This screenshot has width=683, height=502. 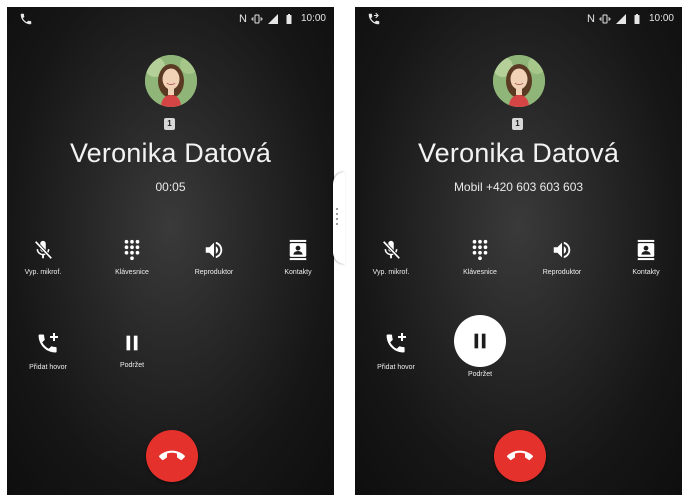 What do you see at coordinates (170, 187) in the screenshot?
I see `call-timer: 00:05` at bounding box center [170, 187].